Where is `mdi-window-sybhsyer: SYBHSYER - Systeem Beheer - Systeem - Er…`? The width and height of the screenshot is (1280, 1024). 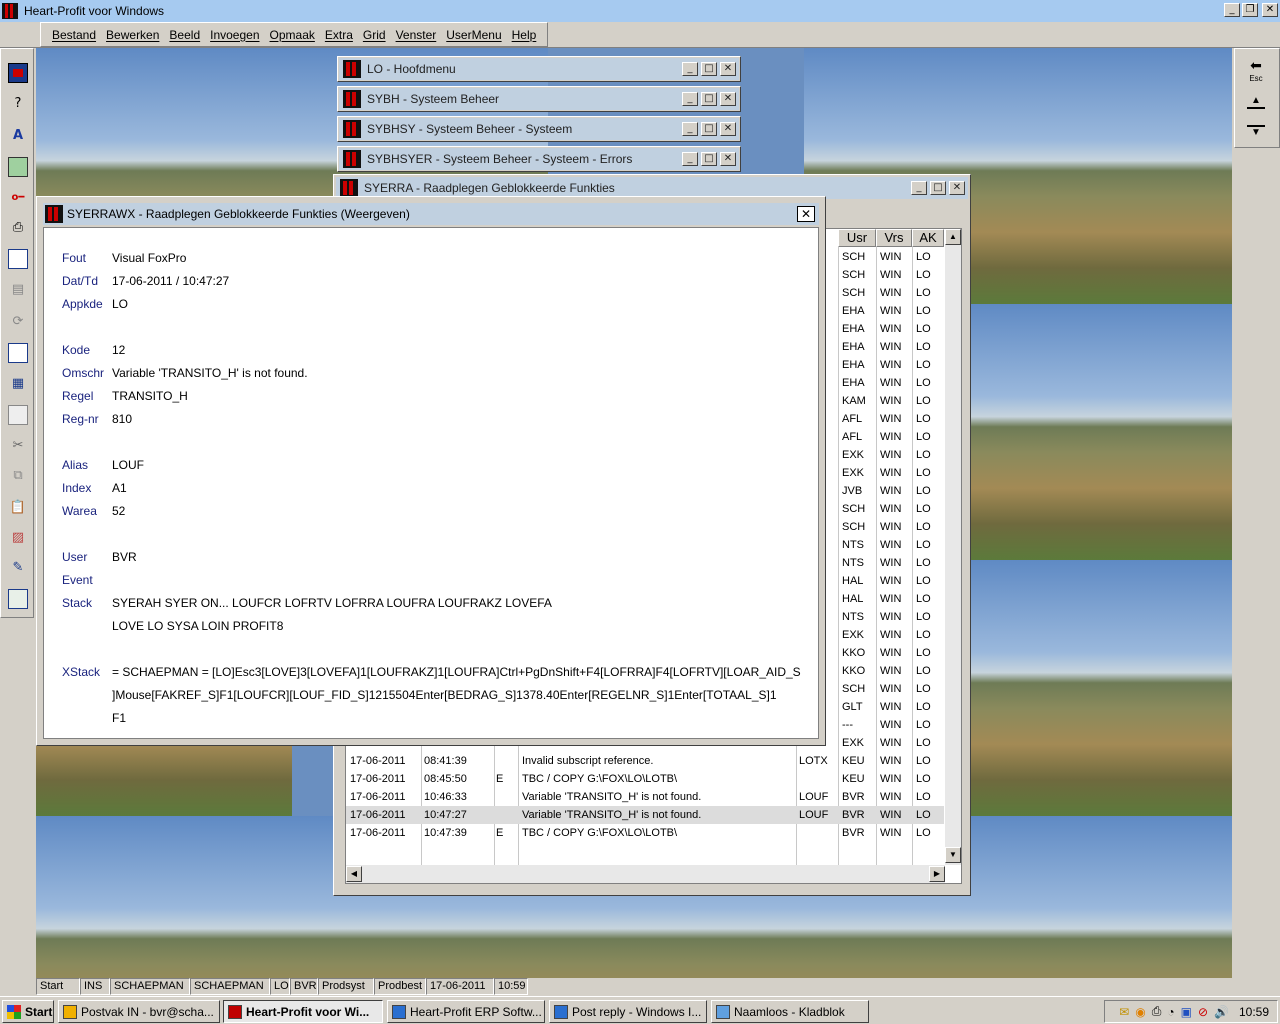 mdi-window-sybhsyer: SYBHSYER - Systeem Beheer - Systeem - Er… is located at coordinates (539, 159).